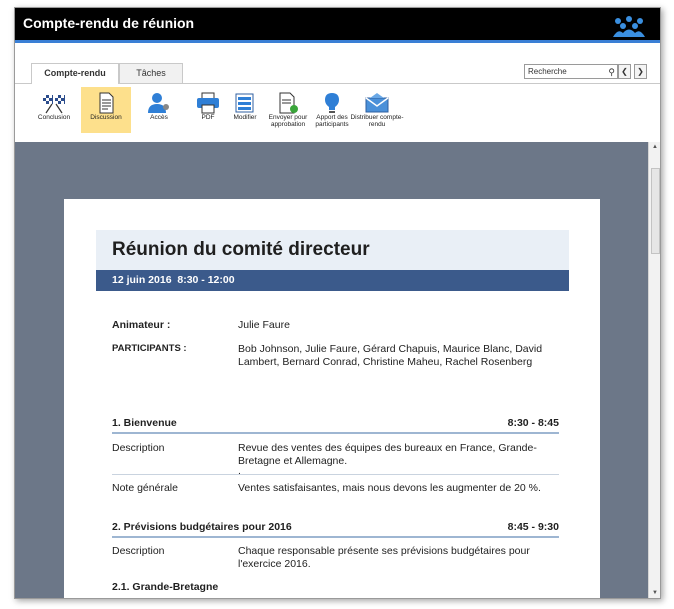  I want to click on document-check-icon, so click(288, 103).